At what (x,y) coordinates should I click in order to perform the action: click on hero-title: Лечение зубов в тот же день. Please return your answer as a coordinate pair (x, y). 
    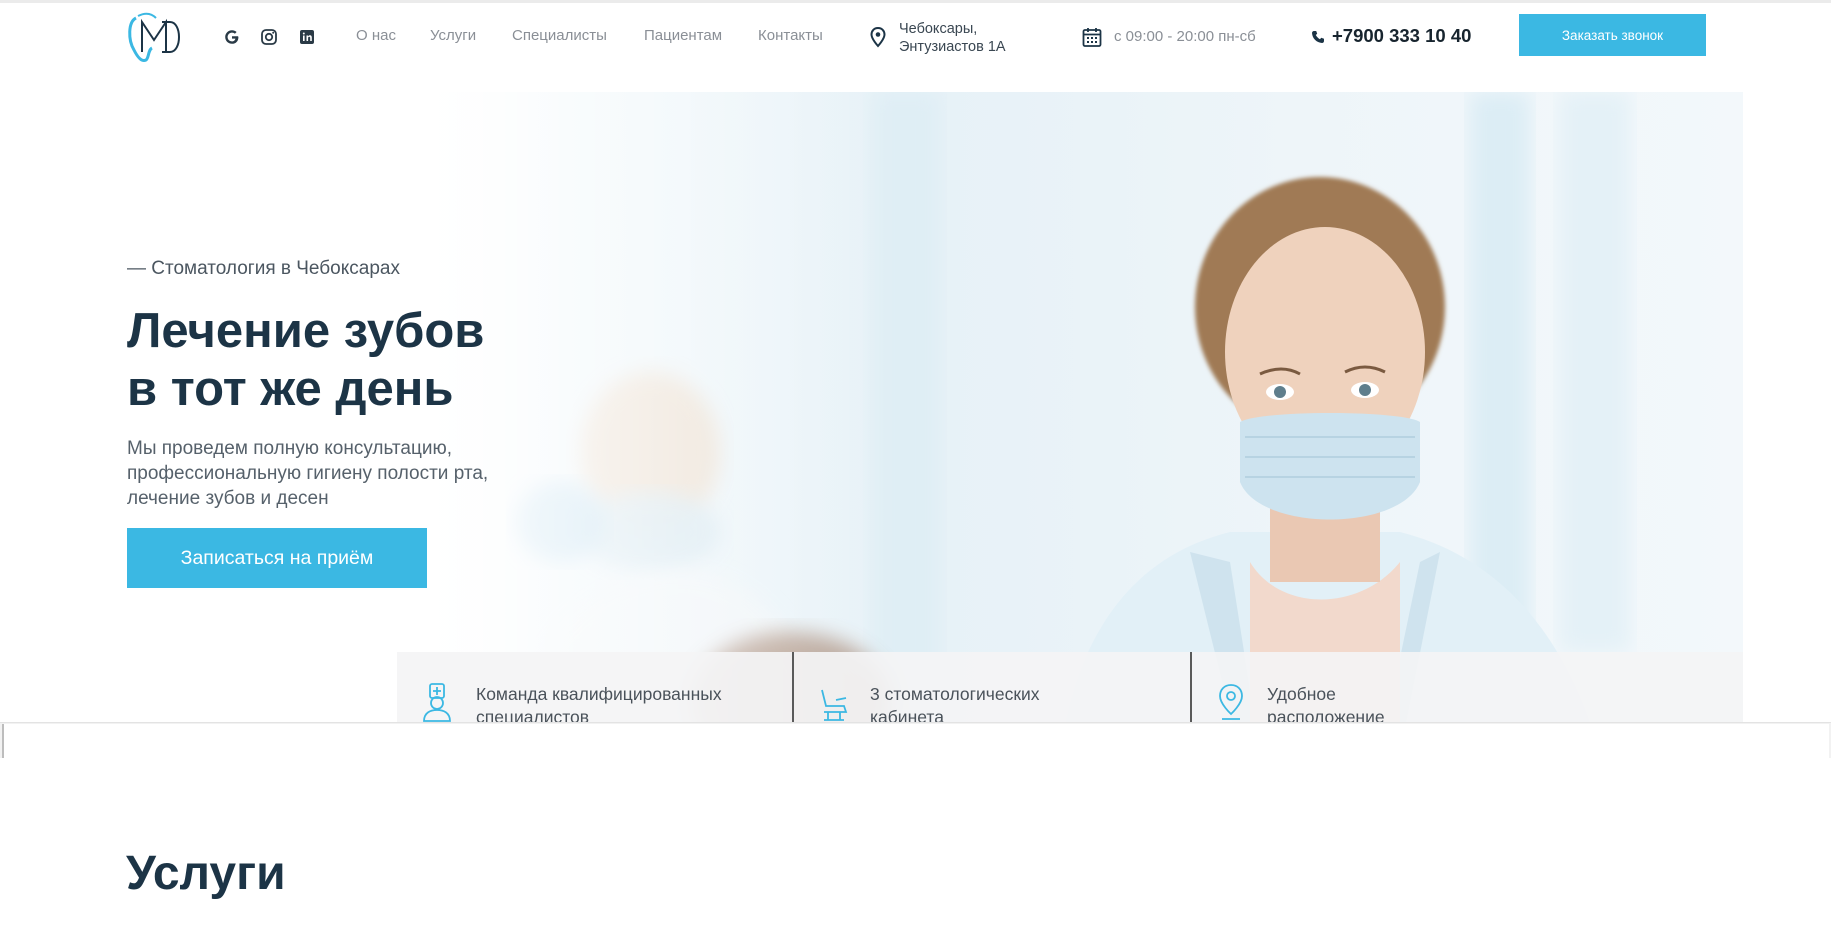
    Looking at the image, I should click on (427, 360).